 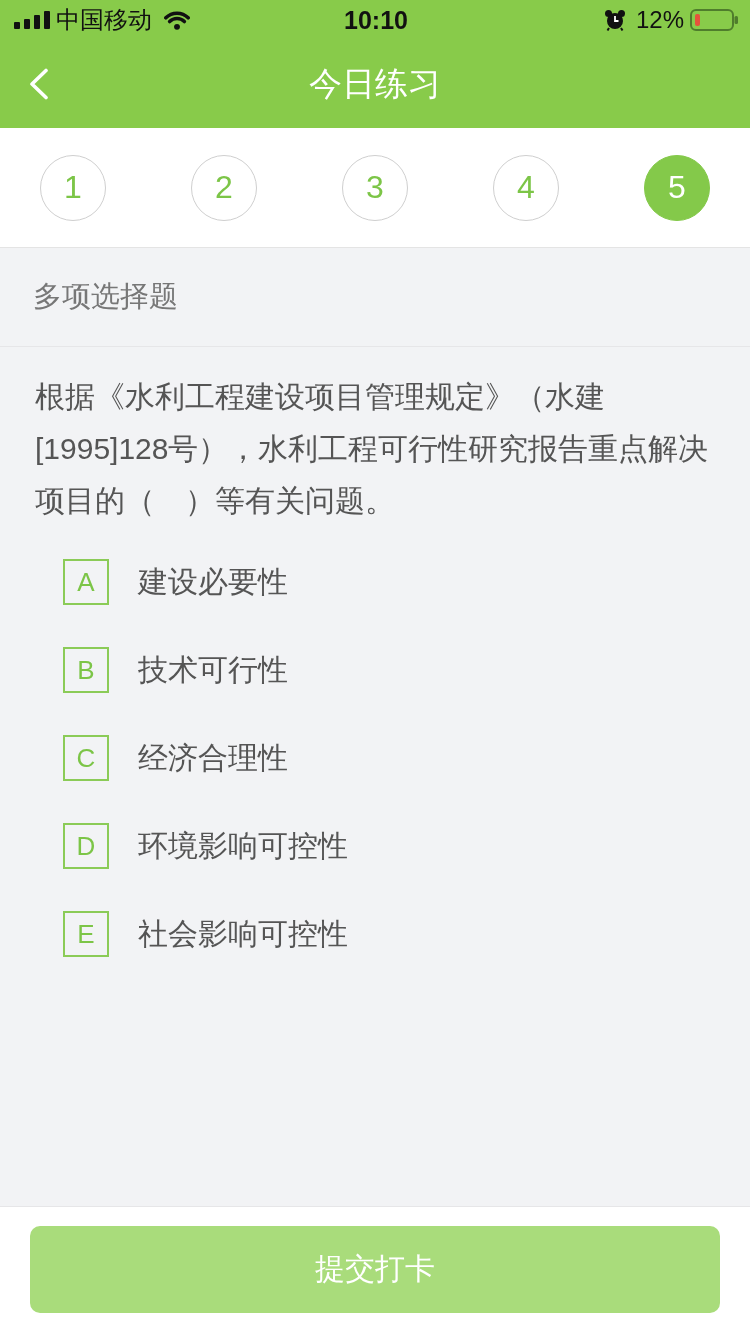 I want to click on option-letter-box: E, so click(x=86, y=934).